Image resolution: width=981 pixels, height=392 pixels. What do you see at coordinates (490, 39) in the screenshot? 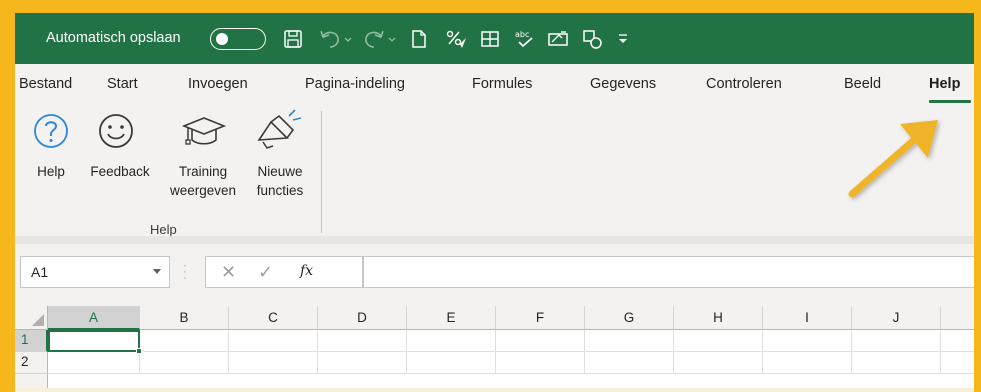
I see `table-icon` at bounding box center [490, 39].